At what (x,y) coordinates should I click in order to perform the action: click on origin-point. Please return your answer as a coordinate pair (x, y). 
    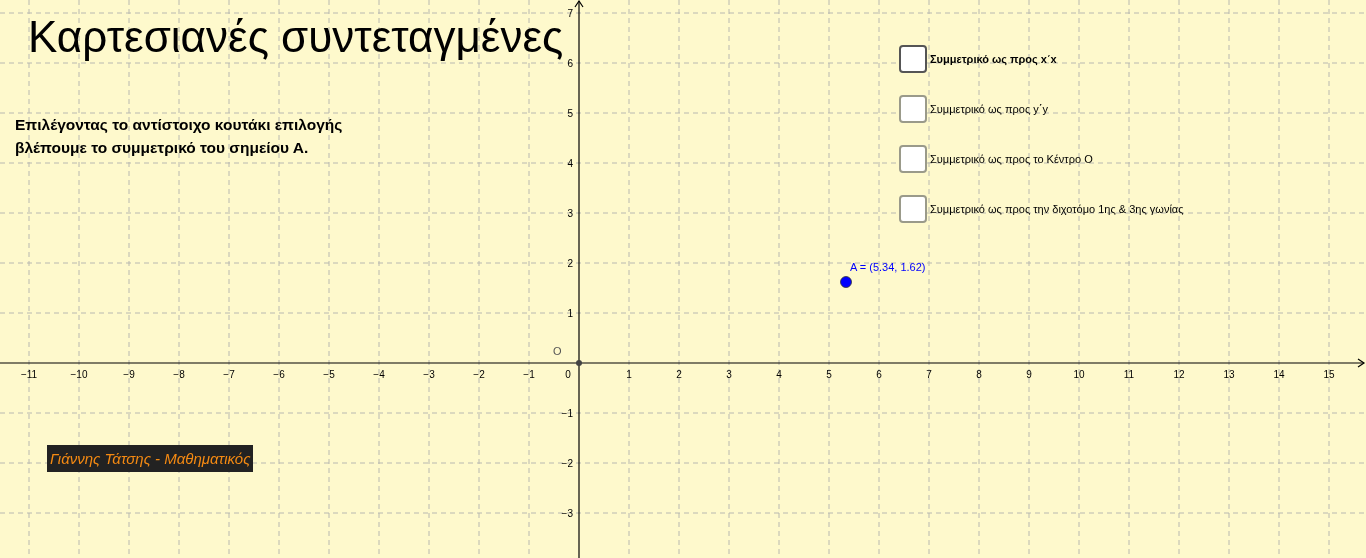
    Looking at the image, I should click on (579, 363).